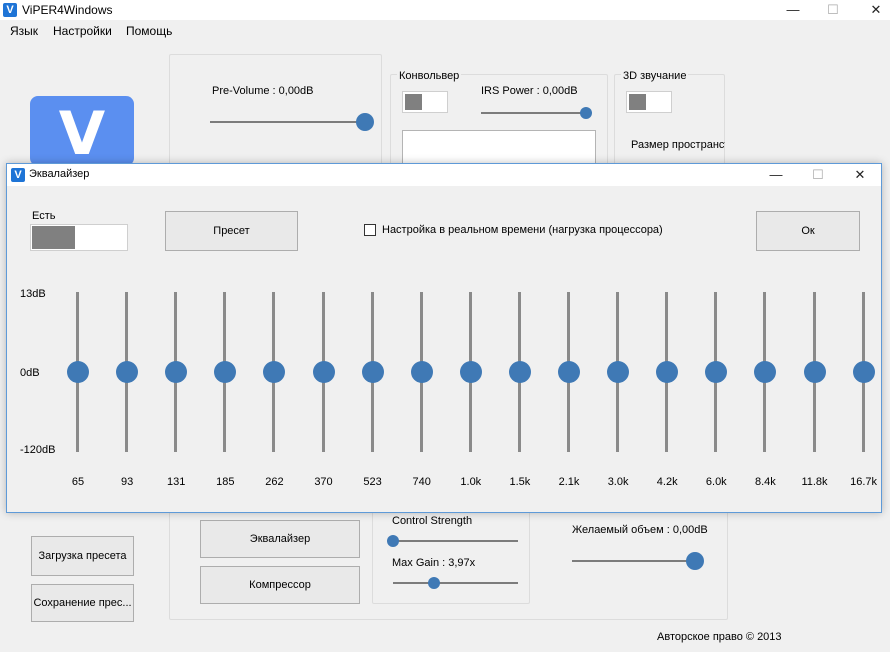  Describe the element at coordinates (370, 230) in the screenshot. I see `realtime-checkbox` at that location.